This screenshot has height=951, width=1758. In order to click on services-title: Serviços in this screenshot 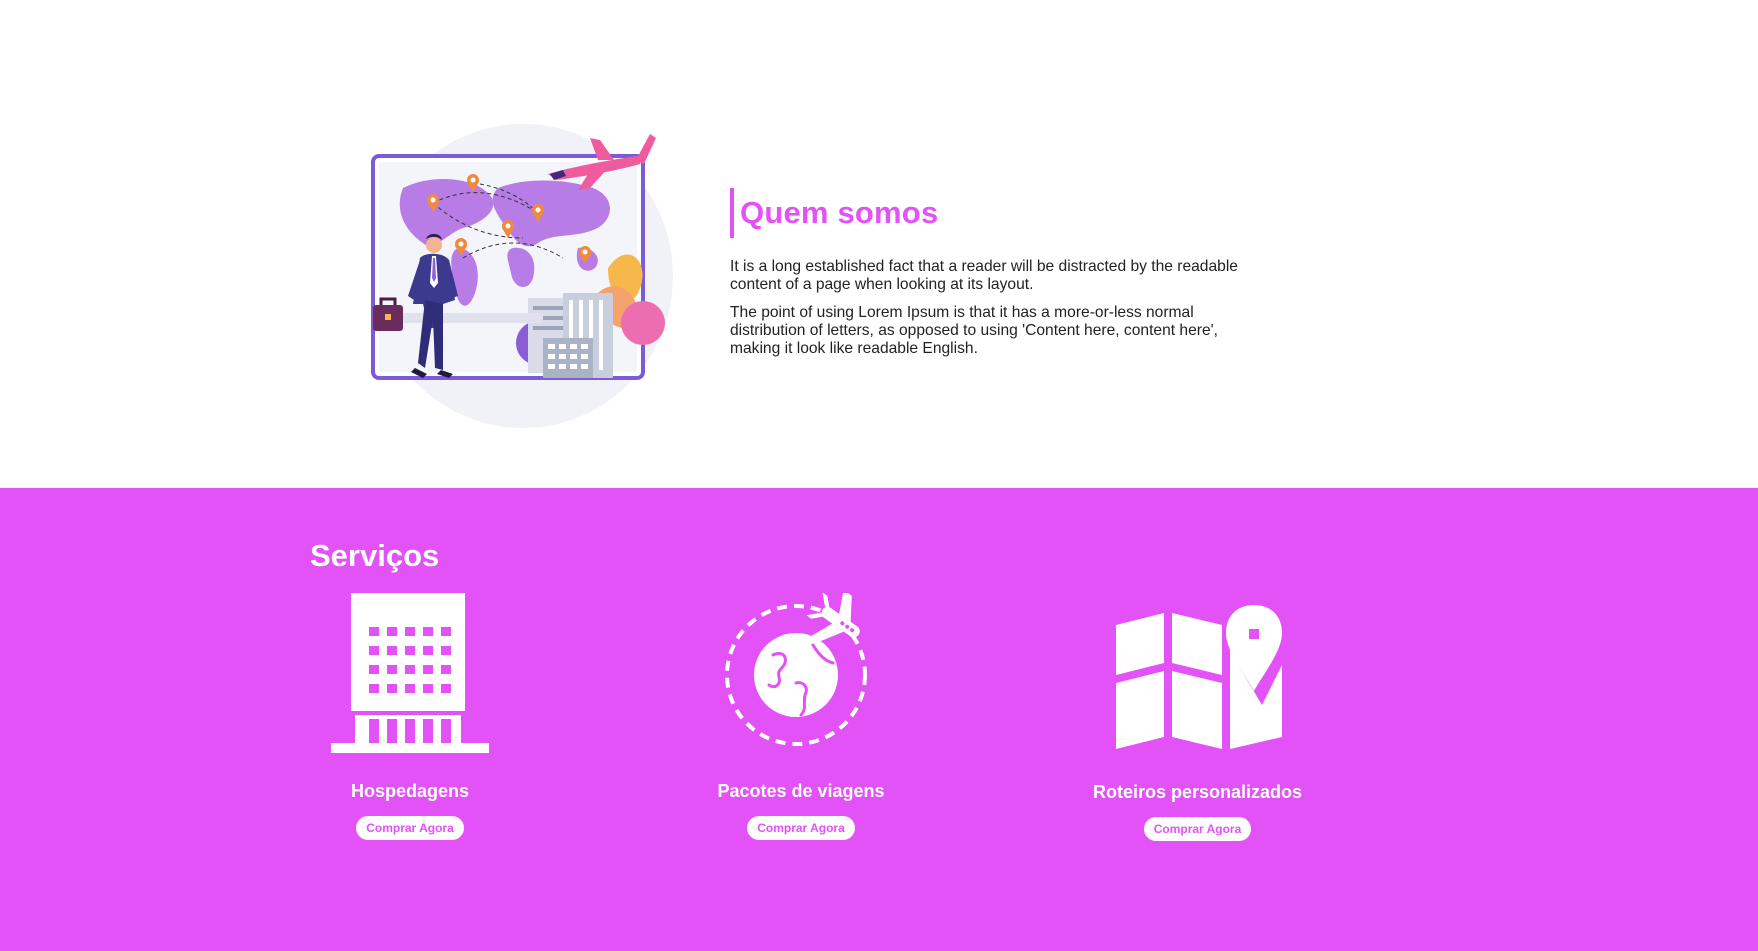, I will do `click(375, 555)`.